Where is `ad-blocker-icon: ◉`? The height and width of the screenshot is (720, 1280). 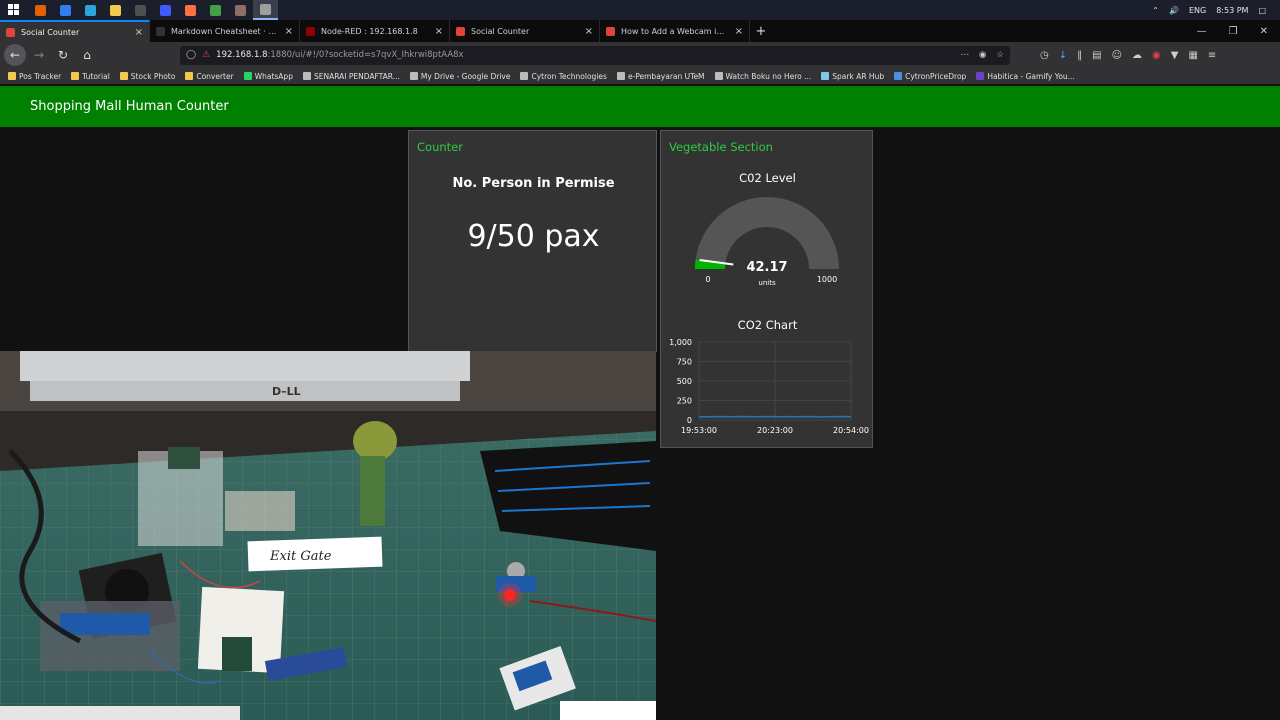
ad-blocker-icon: ◉ is located at coordinates (1156, 55).